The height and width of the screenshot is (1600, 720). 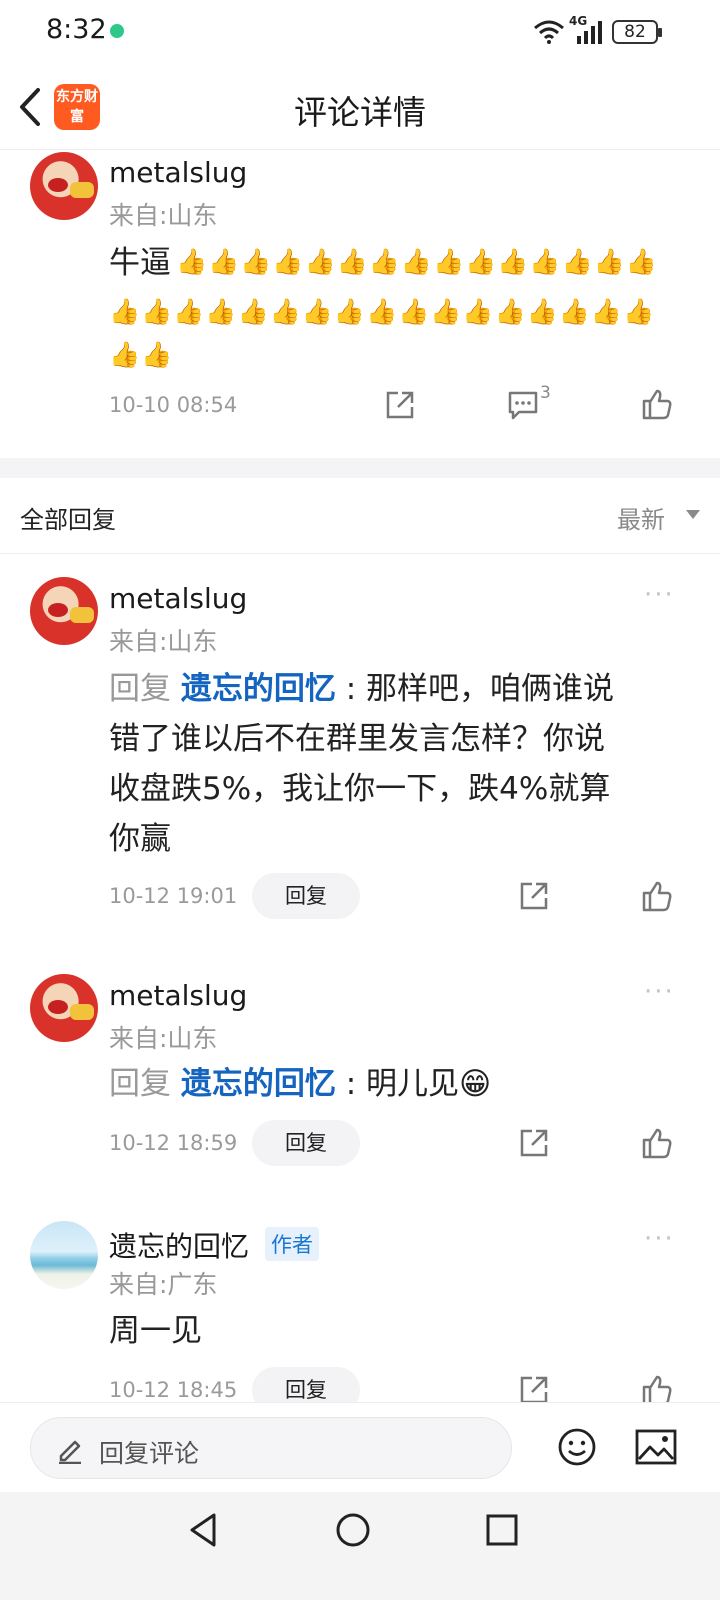 What do you see at coordinates (382, 311) in the screenshot?
I see `thumbs-up-emoji-row: 👍👍👍👍👍👍👍👍👍👍👍👍👍👍👍👍👍` at bounding box center [382, 311].